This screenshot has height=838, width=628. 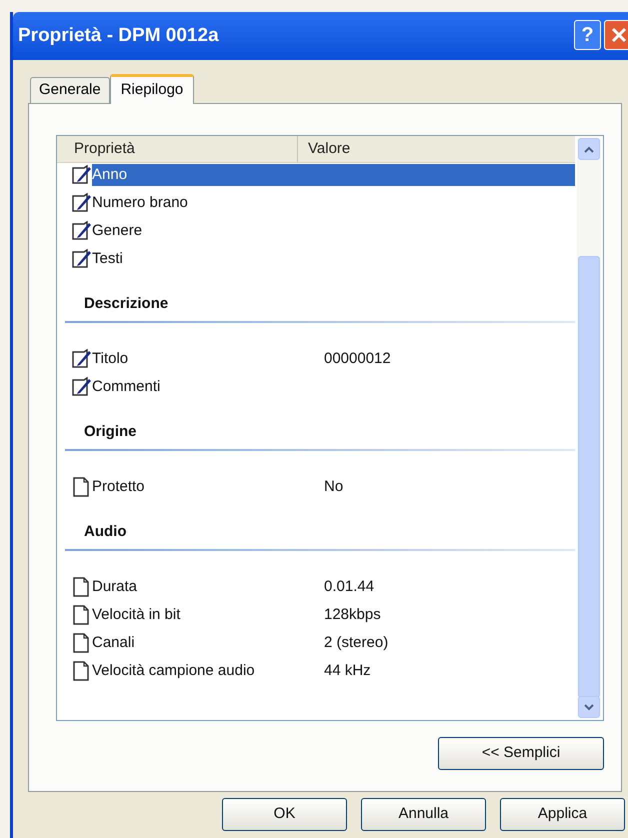 I want to click on property-name: Titolo, so click(x=203, y=359).